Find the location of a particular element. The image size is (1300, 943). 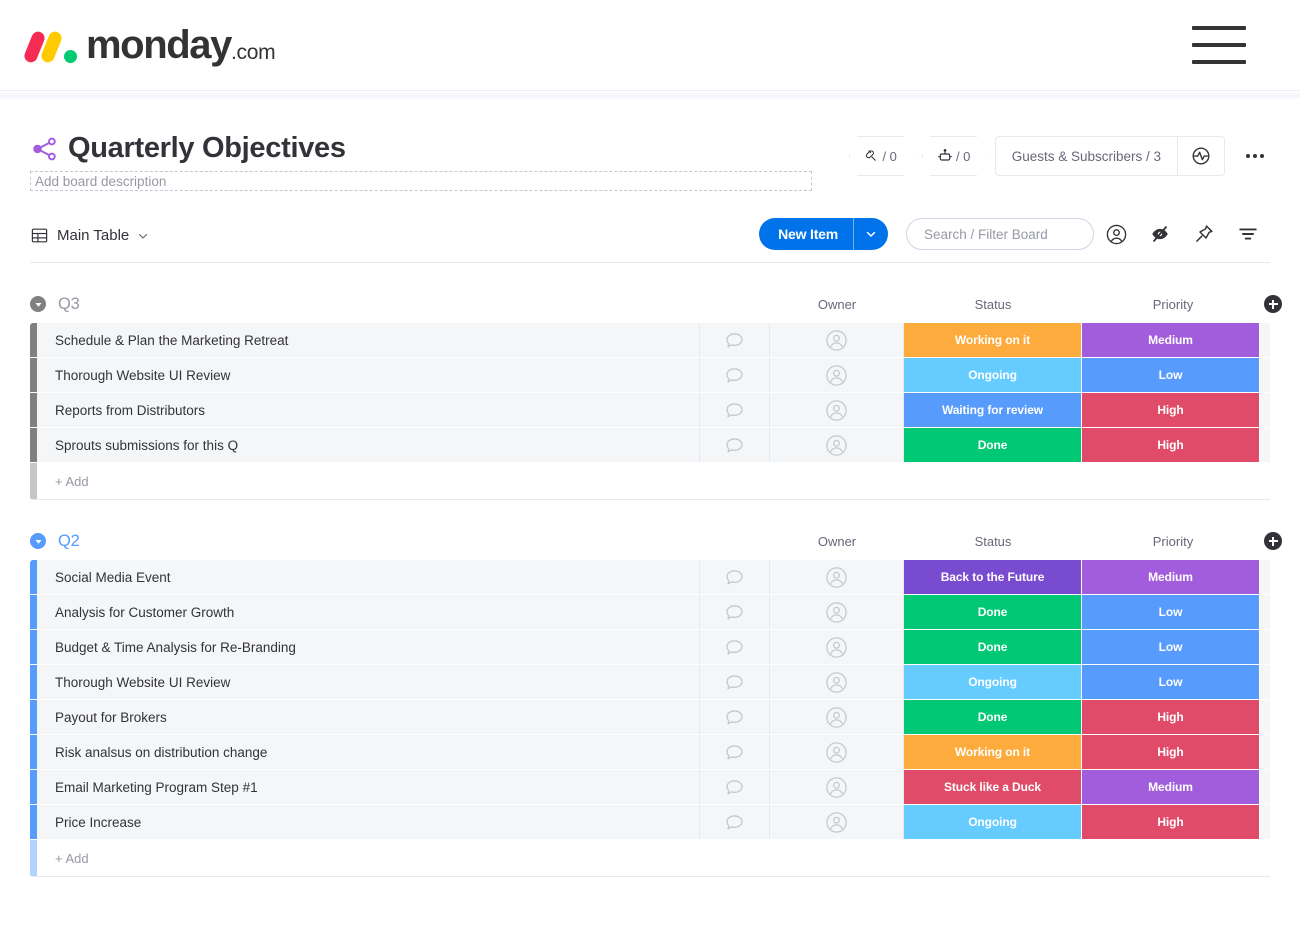

search-filter-box is located at coordinates (1000, 234).